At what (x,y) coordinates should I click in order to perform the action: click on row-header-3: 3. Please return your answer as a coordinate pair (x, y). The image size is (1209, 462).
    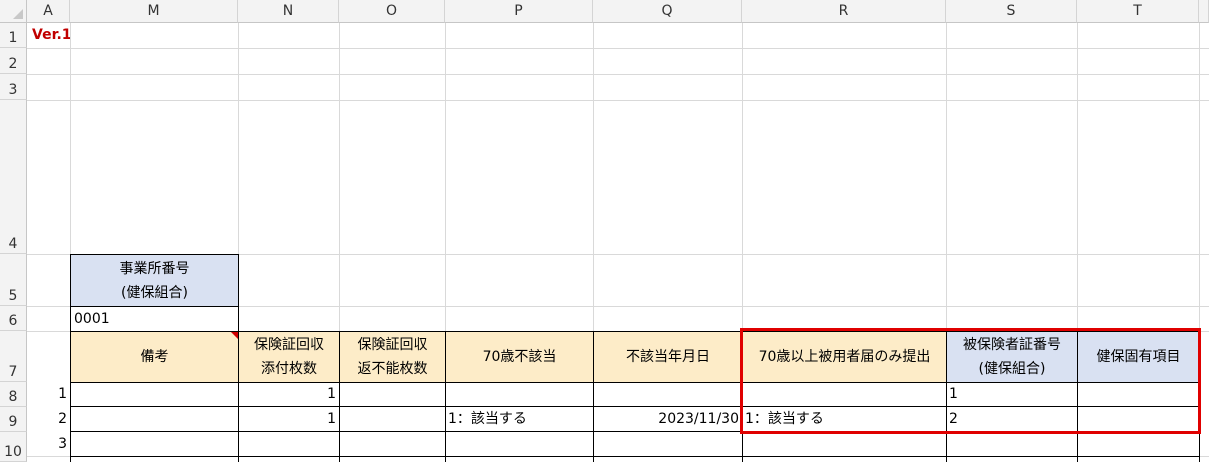
    Looking at the image, I should click on (13, 87).